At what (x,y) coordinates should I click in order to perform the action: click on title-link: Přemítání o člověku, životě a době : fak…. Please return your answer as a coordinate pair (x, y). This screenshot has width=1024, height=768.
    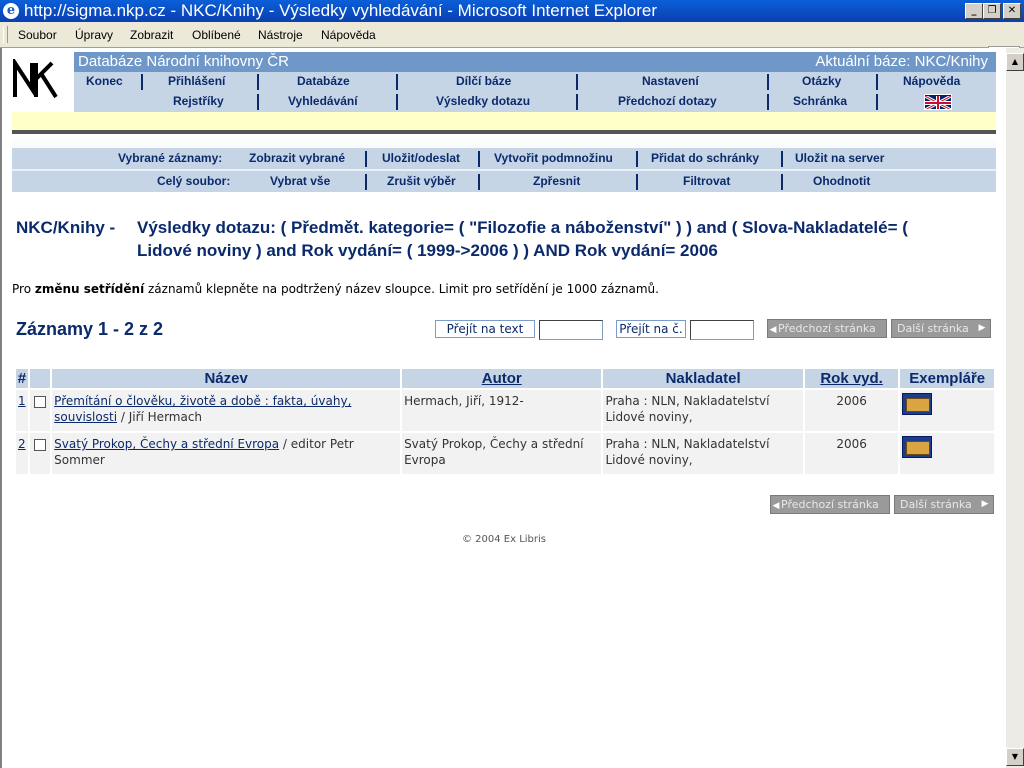
    Looking at the image, I should click on (202, 409).